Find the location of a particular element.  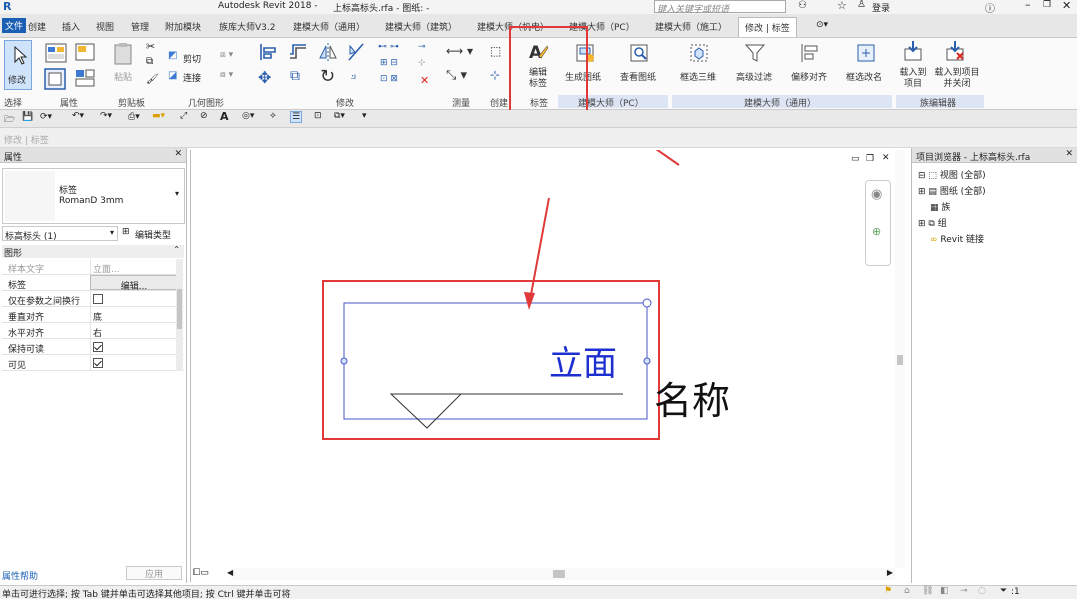

tab-create: 创建 is located at coordinates (37, 26).